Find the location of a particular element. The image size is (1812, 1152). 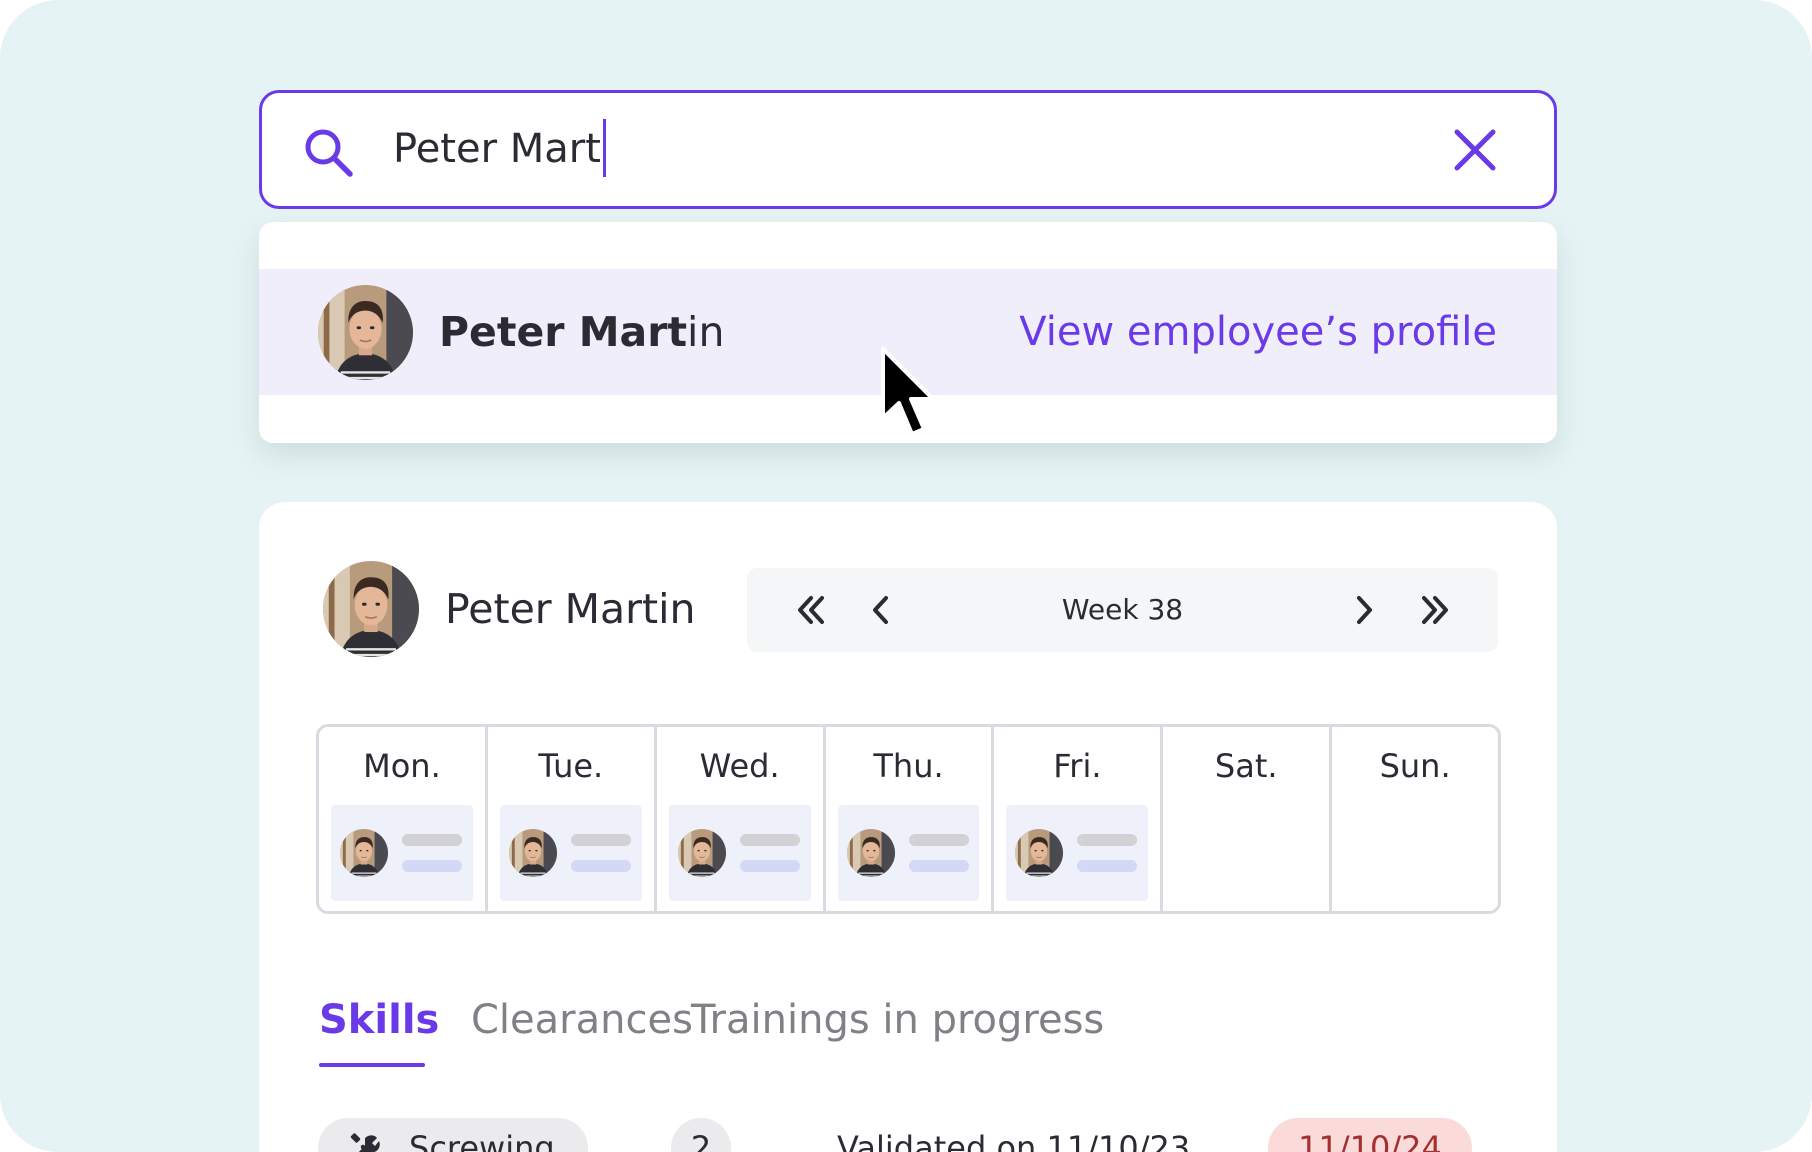

calendar-day: Sun. is located at coordinates (1415, 819).